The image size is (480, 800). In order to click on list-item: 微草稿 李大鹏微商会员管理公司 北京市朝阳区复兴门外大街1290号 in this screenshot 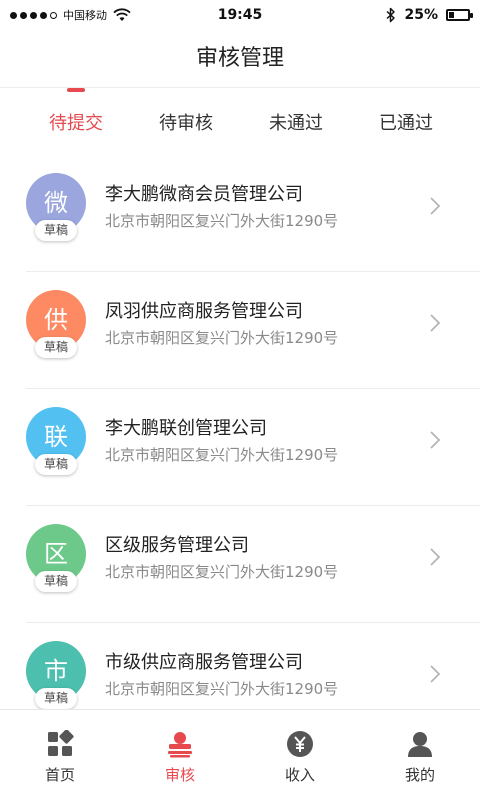, I will do `click(240, 213)`.